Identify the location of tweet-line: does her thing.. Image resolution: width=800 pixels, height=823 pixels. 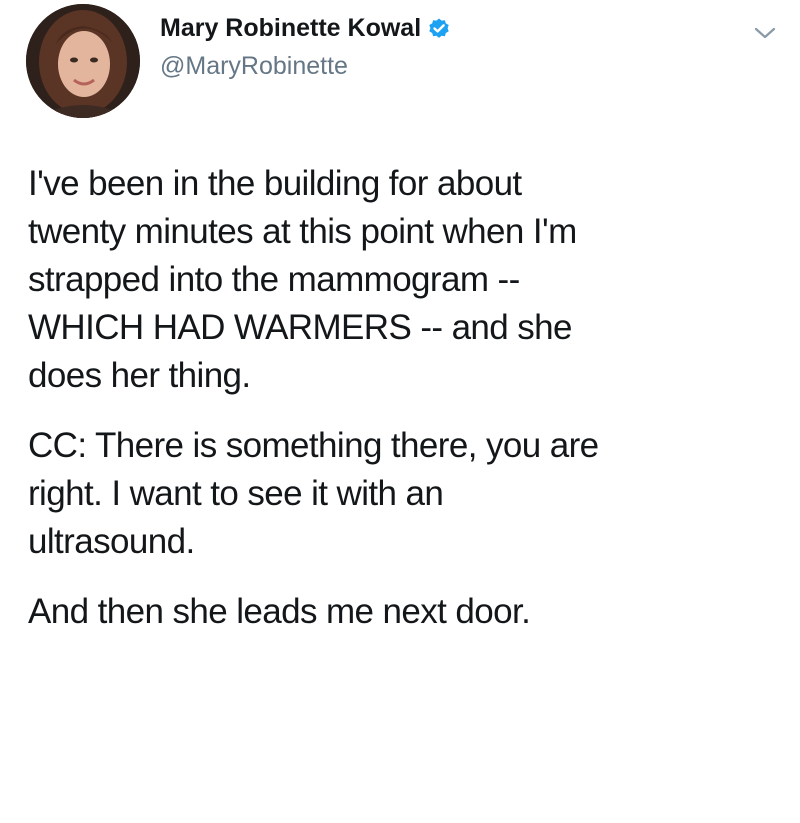
(139, 375).